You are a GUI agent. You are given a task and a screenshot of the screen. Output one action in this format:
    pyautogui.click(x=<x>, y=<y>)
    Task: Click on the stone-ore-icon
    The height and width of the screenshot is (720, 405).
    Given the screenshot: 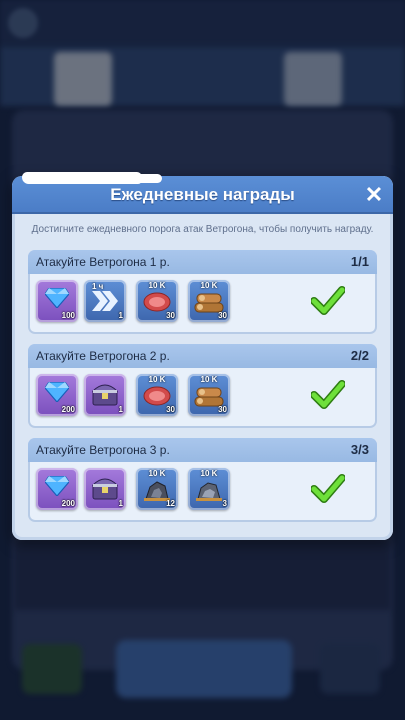 What is the action you would take?
    pyautogui.click(x=209, y=491)
    